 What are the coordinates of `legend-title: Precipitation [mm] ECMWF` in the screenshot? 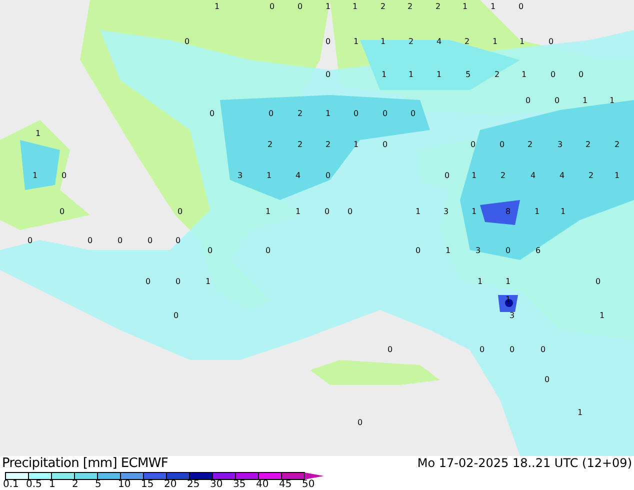 It's located at (86, 463).